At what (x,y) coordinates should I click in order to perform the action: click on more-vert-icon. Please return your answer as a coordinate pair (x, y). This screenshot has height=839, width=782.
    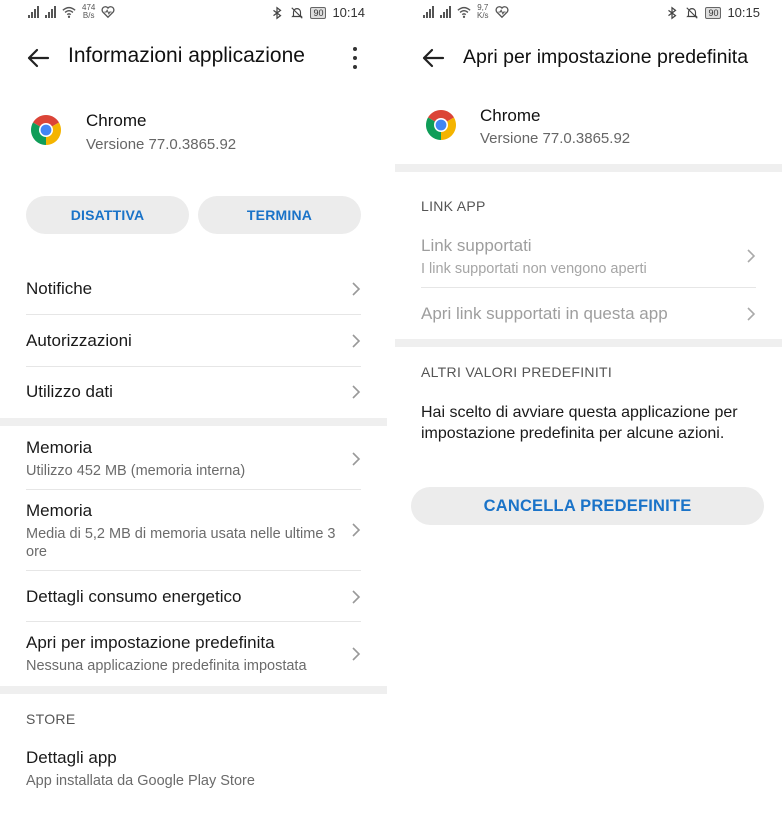
    Looking at the image, I should click on (355, 58).